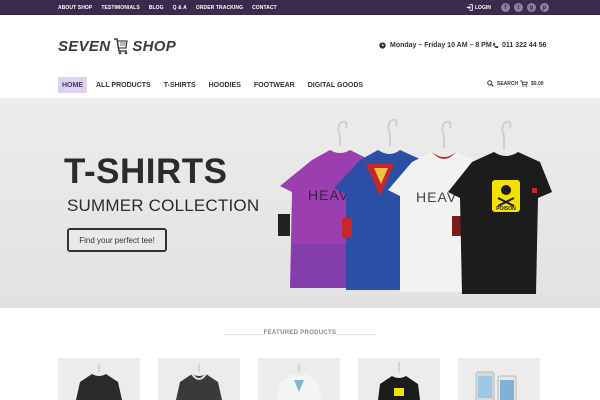  I want to click on top-link-contact: CONTACT, so click(264, 8).